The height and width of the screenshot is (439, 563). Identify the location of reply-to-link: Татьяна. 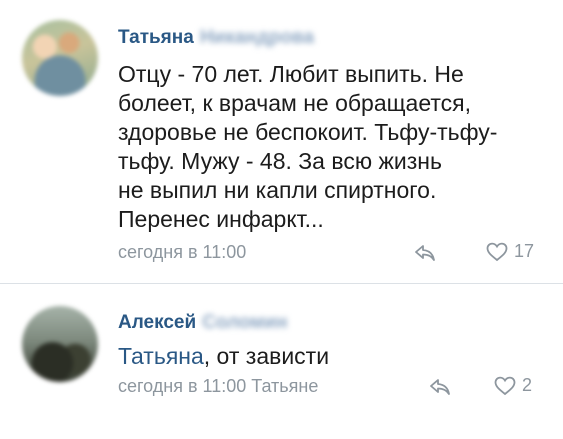
(161, 356).